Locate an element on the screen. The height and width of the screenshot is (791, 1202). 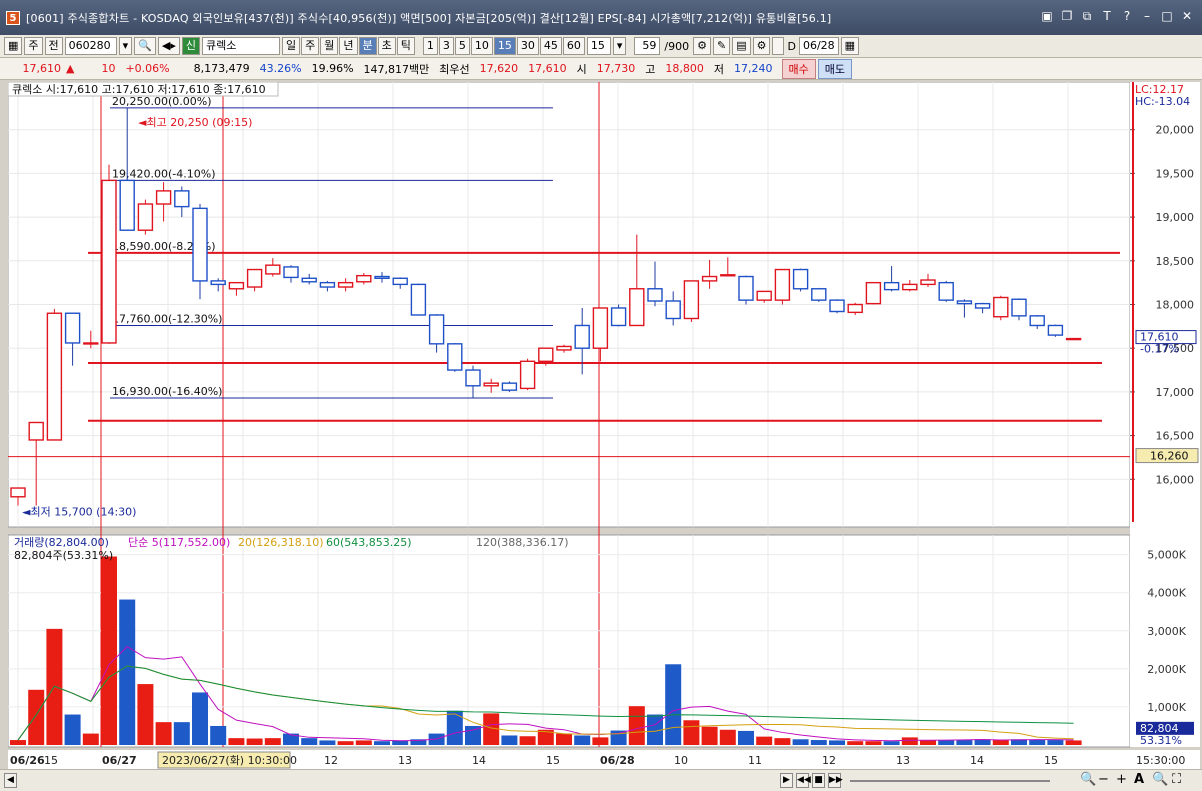
period-button-0: 일 is located at coordinates (291, 46).